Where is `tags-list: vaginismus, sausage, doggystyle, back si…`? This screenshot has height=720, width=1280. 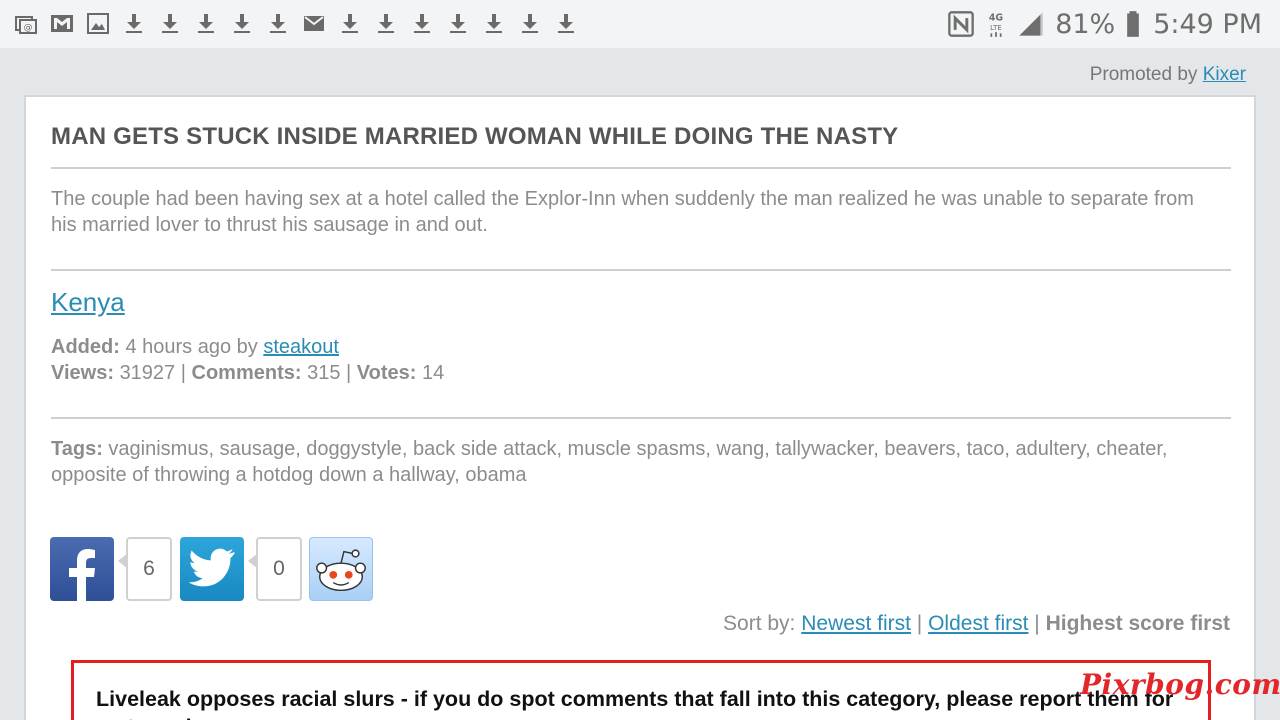
tags-list: vaginismus, sausage, doggystyle, back si… is located at coordinates (609, 462).